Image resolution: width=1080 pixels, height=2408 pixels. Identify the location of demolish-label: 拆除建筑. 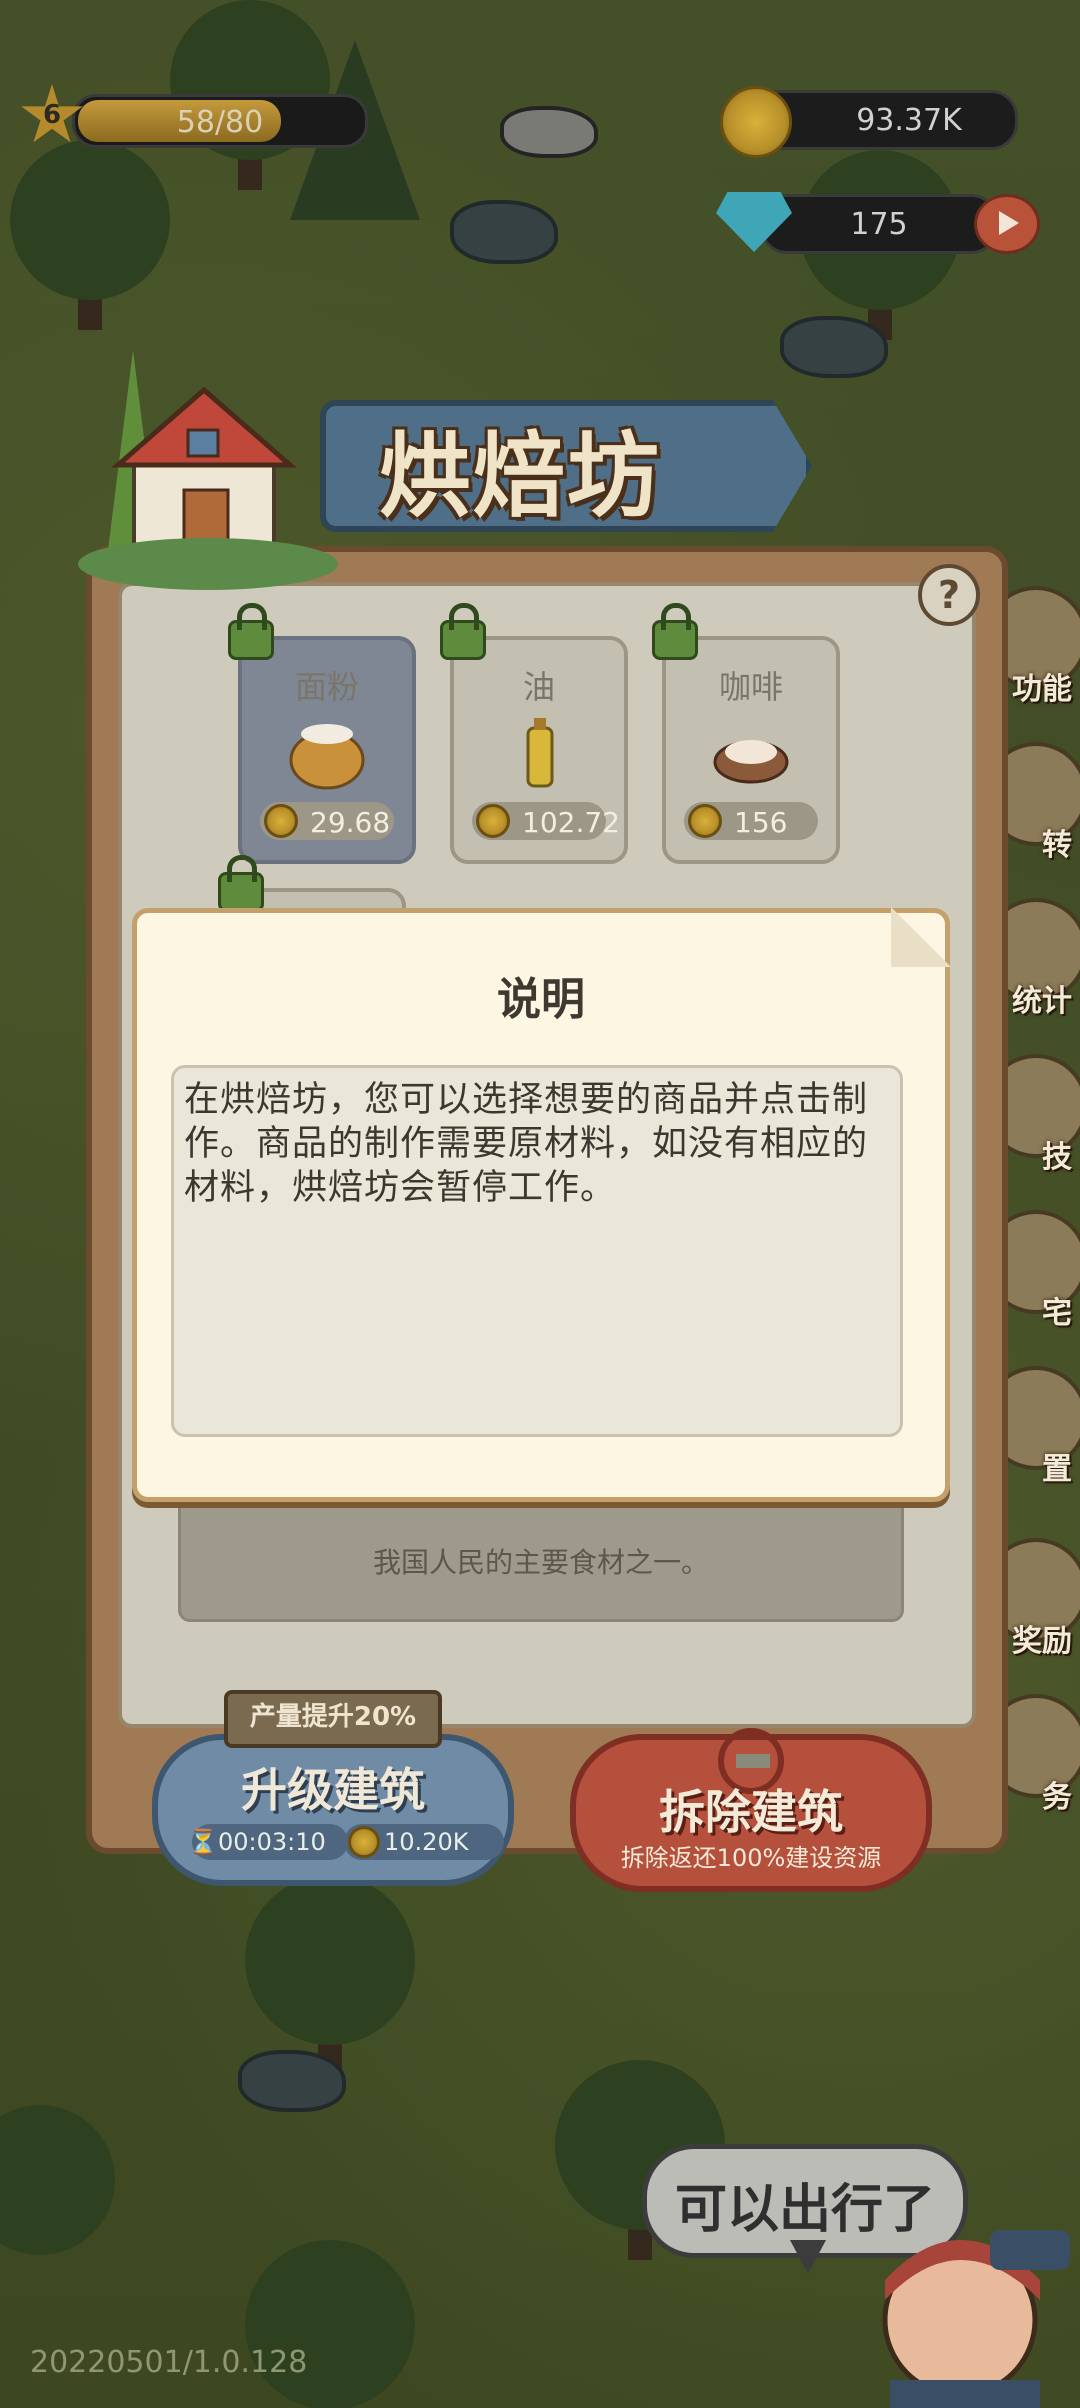
(751, 1812).